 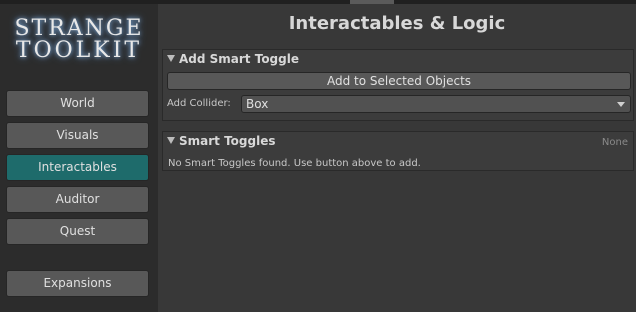 I want to click on sidebar-item-visuals: Visuals, so click(x=77, y=135).